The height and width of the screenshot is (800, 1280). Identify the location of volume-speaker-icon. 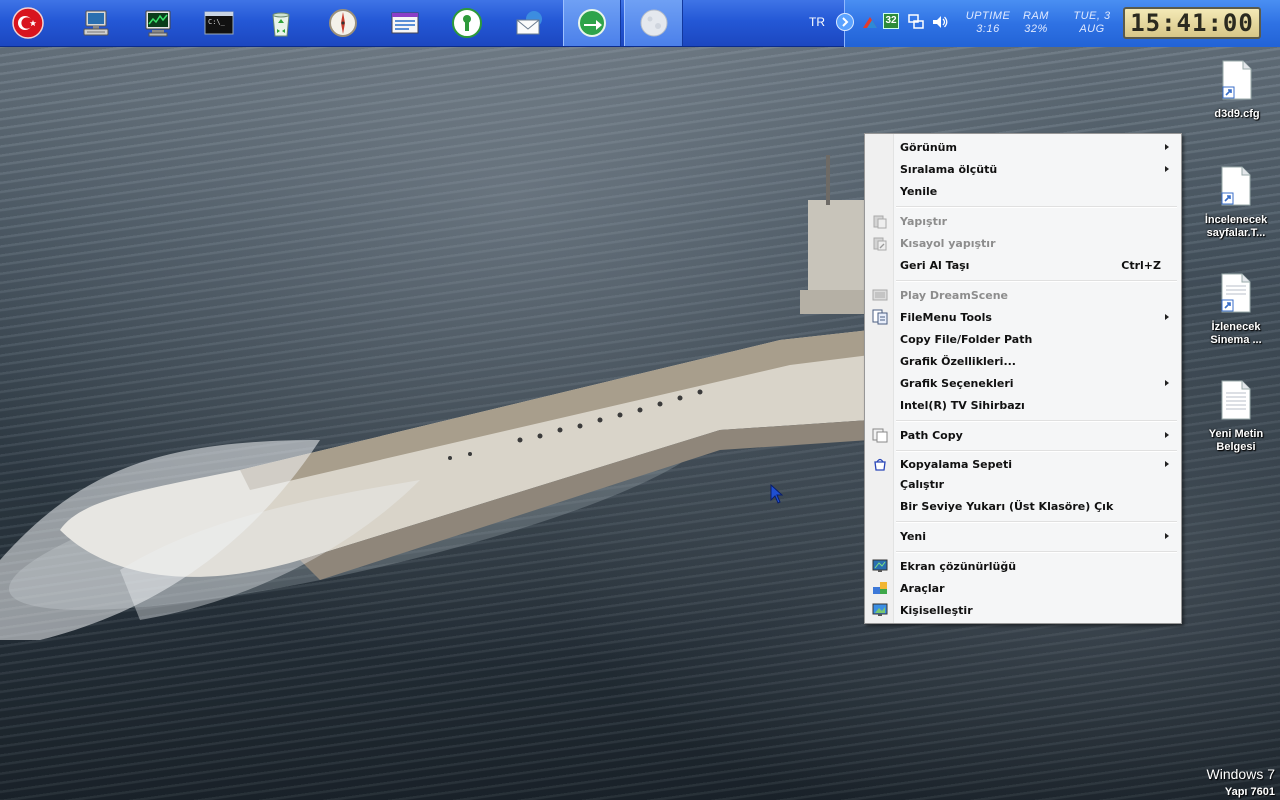
(940, 22).